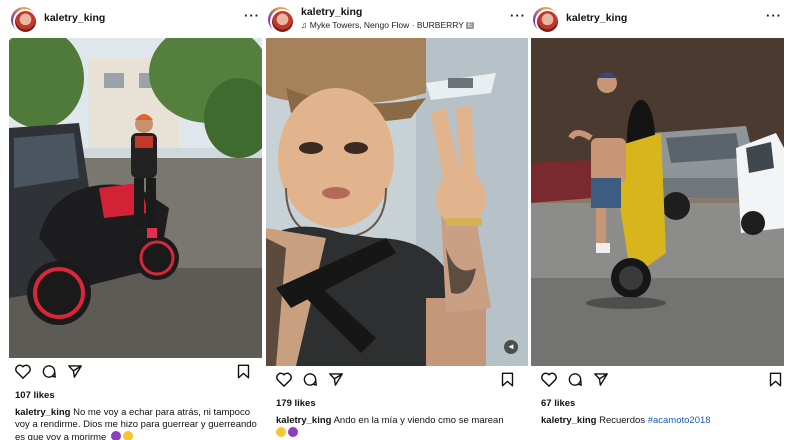 Image resolution: width=800 pixels, height=440 pixels. I want to click on likes-count: 107 likes, so click(135, 395).